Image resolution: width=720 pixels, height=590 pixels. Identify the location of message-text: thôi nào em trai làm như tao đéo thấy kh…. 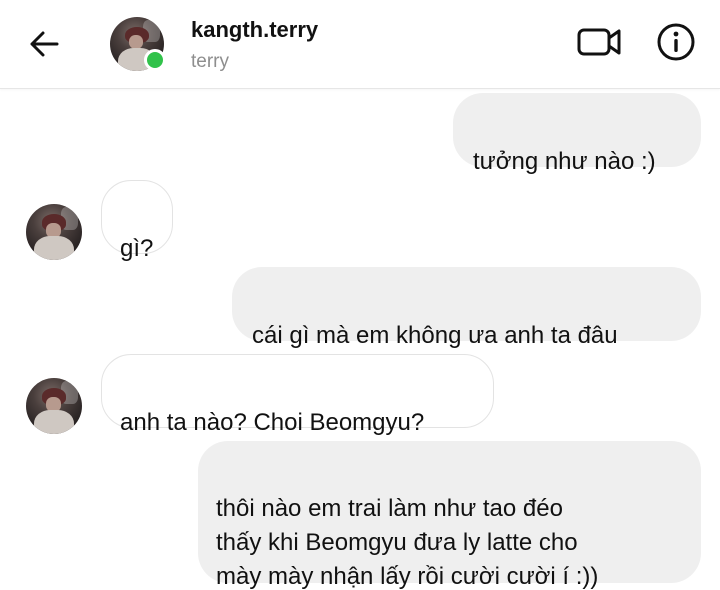
(407, 542).